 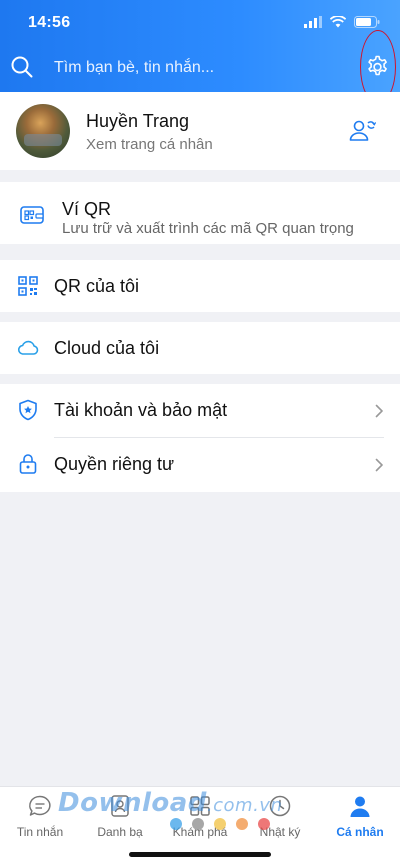 I want to click on search-icon, so click(x=22, y=67).